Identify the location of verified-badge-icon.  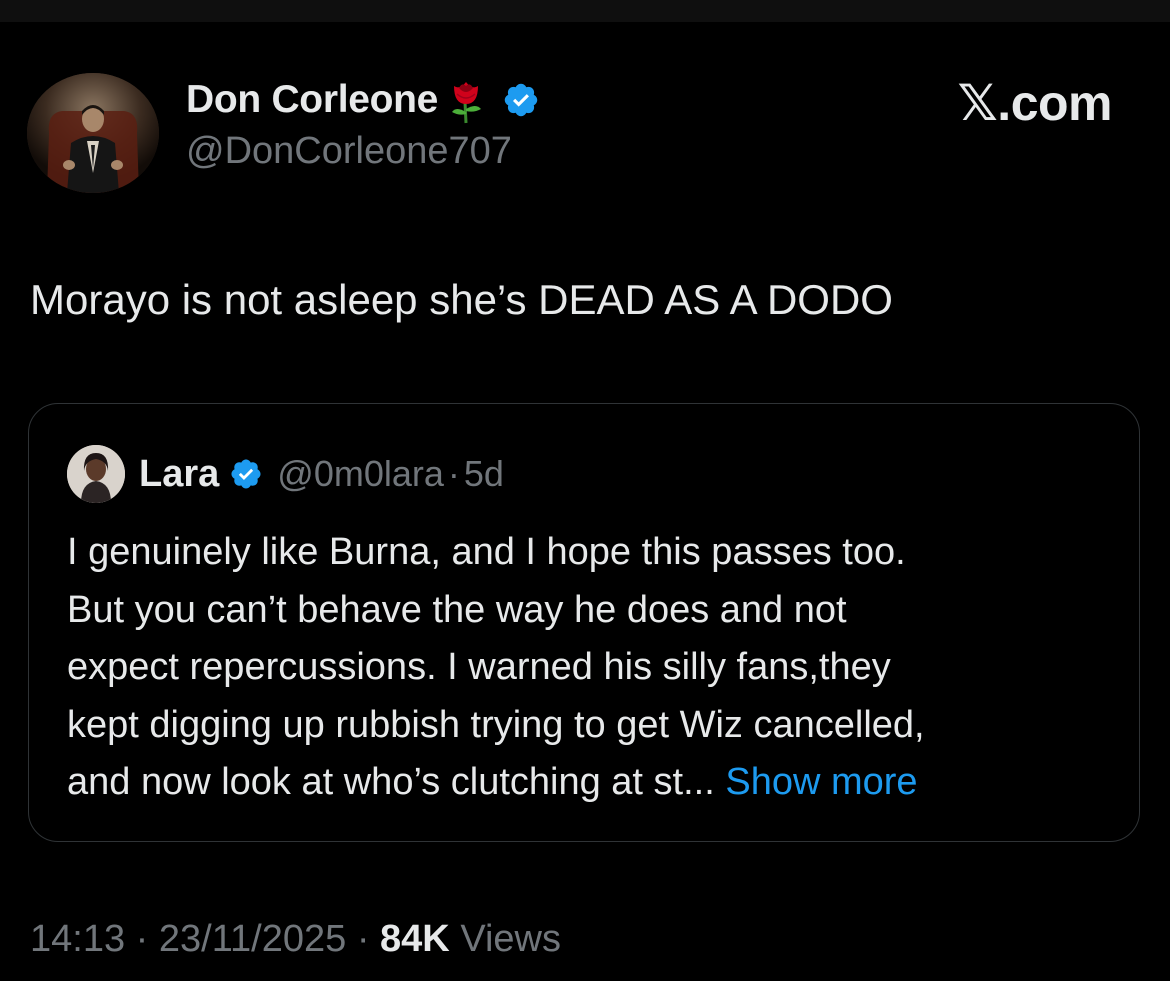
(521, 100).